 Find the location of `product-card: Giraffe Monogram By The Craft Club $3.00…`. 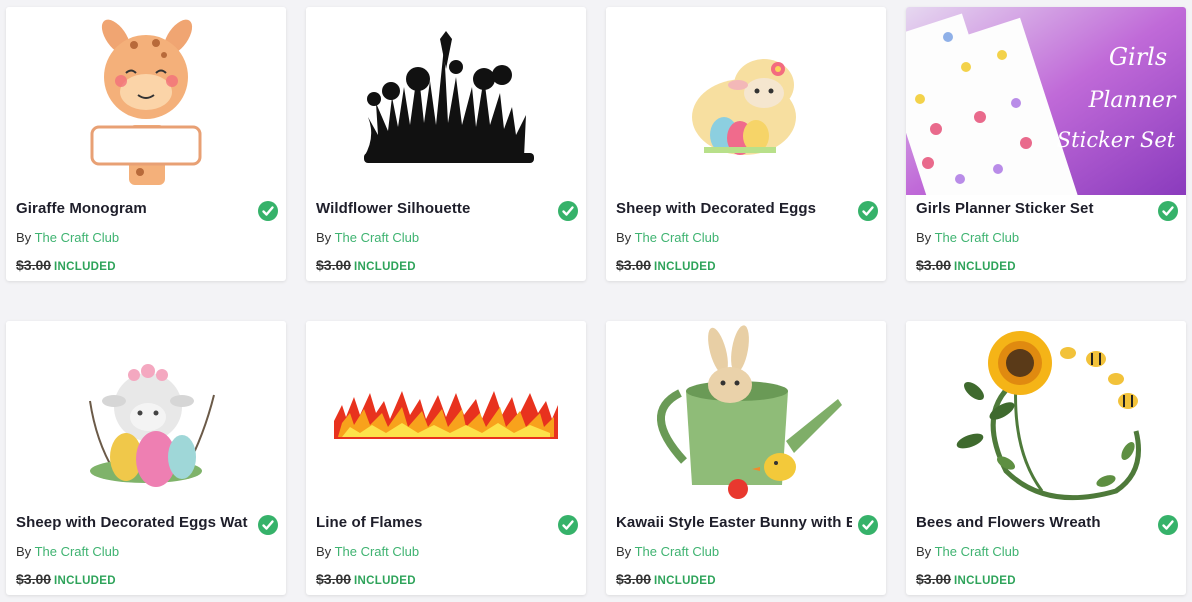

product-card: Giraffe Monogram By The Craft Club $3.00… is located at coordinates (146, 144).